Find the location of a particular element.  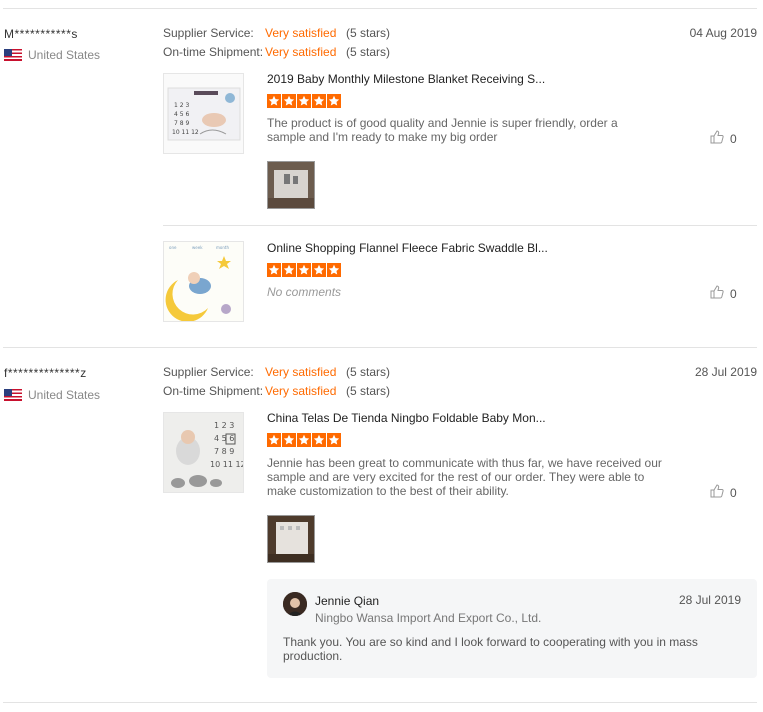

review-date: 04 Aug 2019 is located at coordinates (723, 33).